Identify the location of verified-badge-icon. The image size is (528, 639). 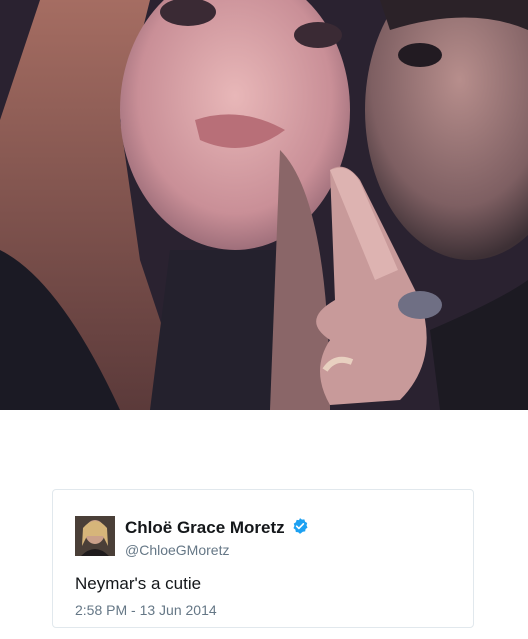
(300, 528).